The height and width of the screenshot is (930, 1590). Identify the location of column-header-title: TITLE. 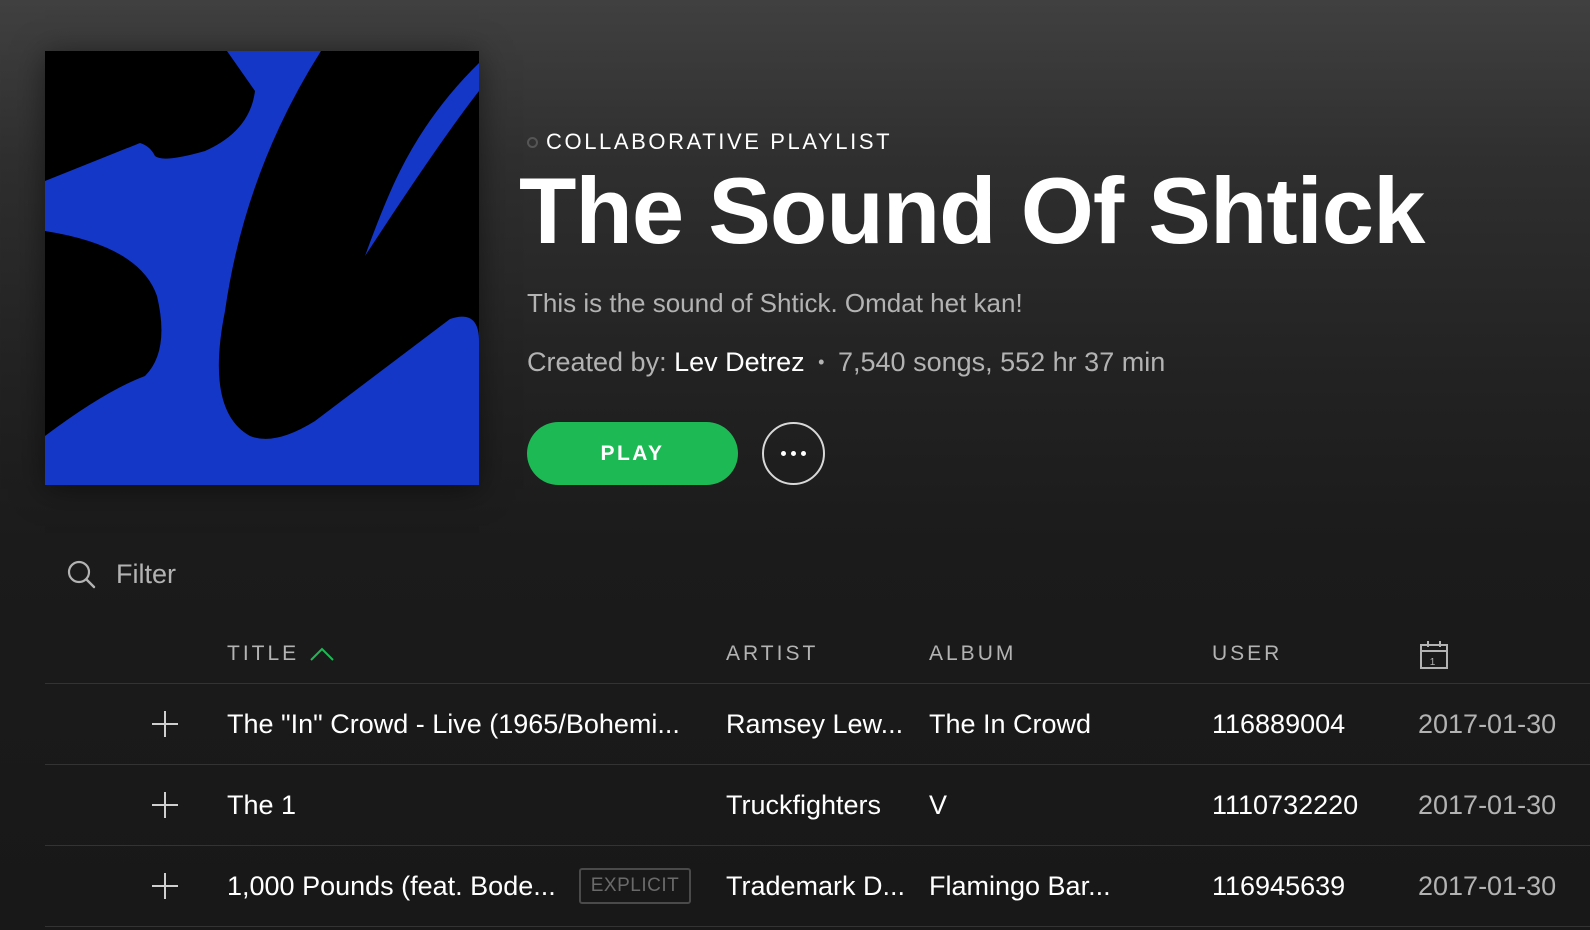
(281, 654).